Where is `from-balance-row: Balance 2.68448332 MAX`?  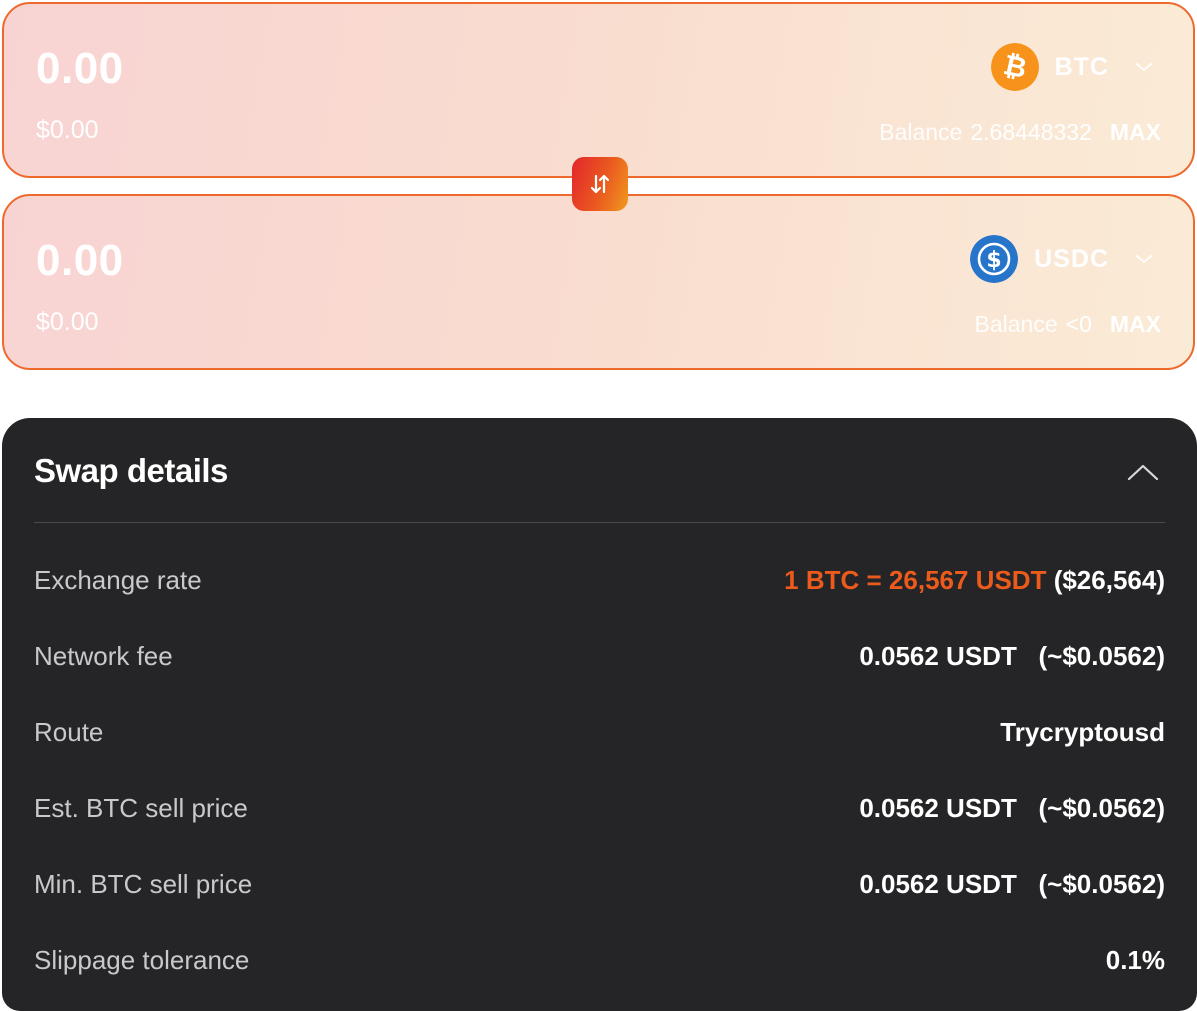 from-balance-row: Balance 2.68448332 MAX is located at coordinates (1020, 132).